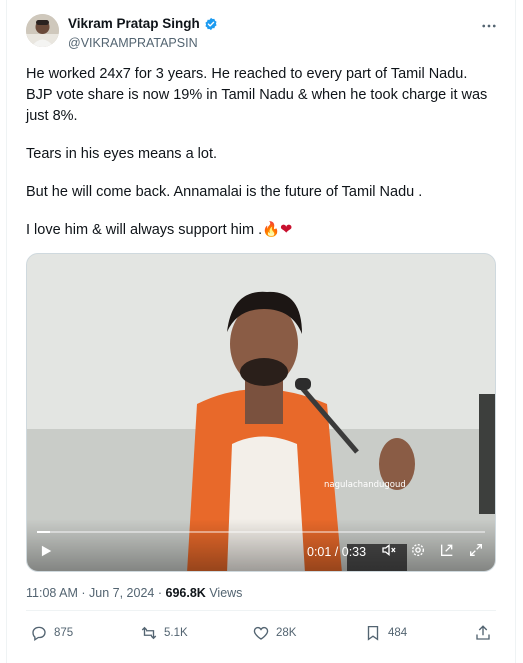 This screenshot has height=663, width=523. I want to click on repost-count: 5.1K, so click(176, 633).